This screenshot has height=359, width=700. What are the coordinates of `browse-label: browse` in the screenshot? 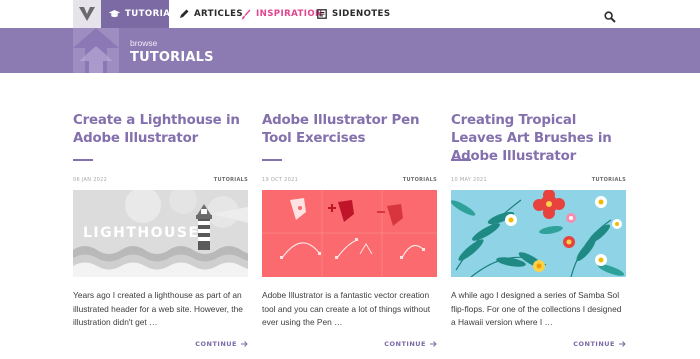 It's located at (144, 43).